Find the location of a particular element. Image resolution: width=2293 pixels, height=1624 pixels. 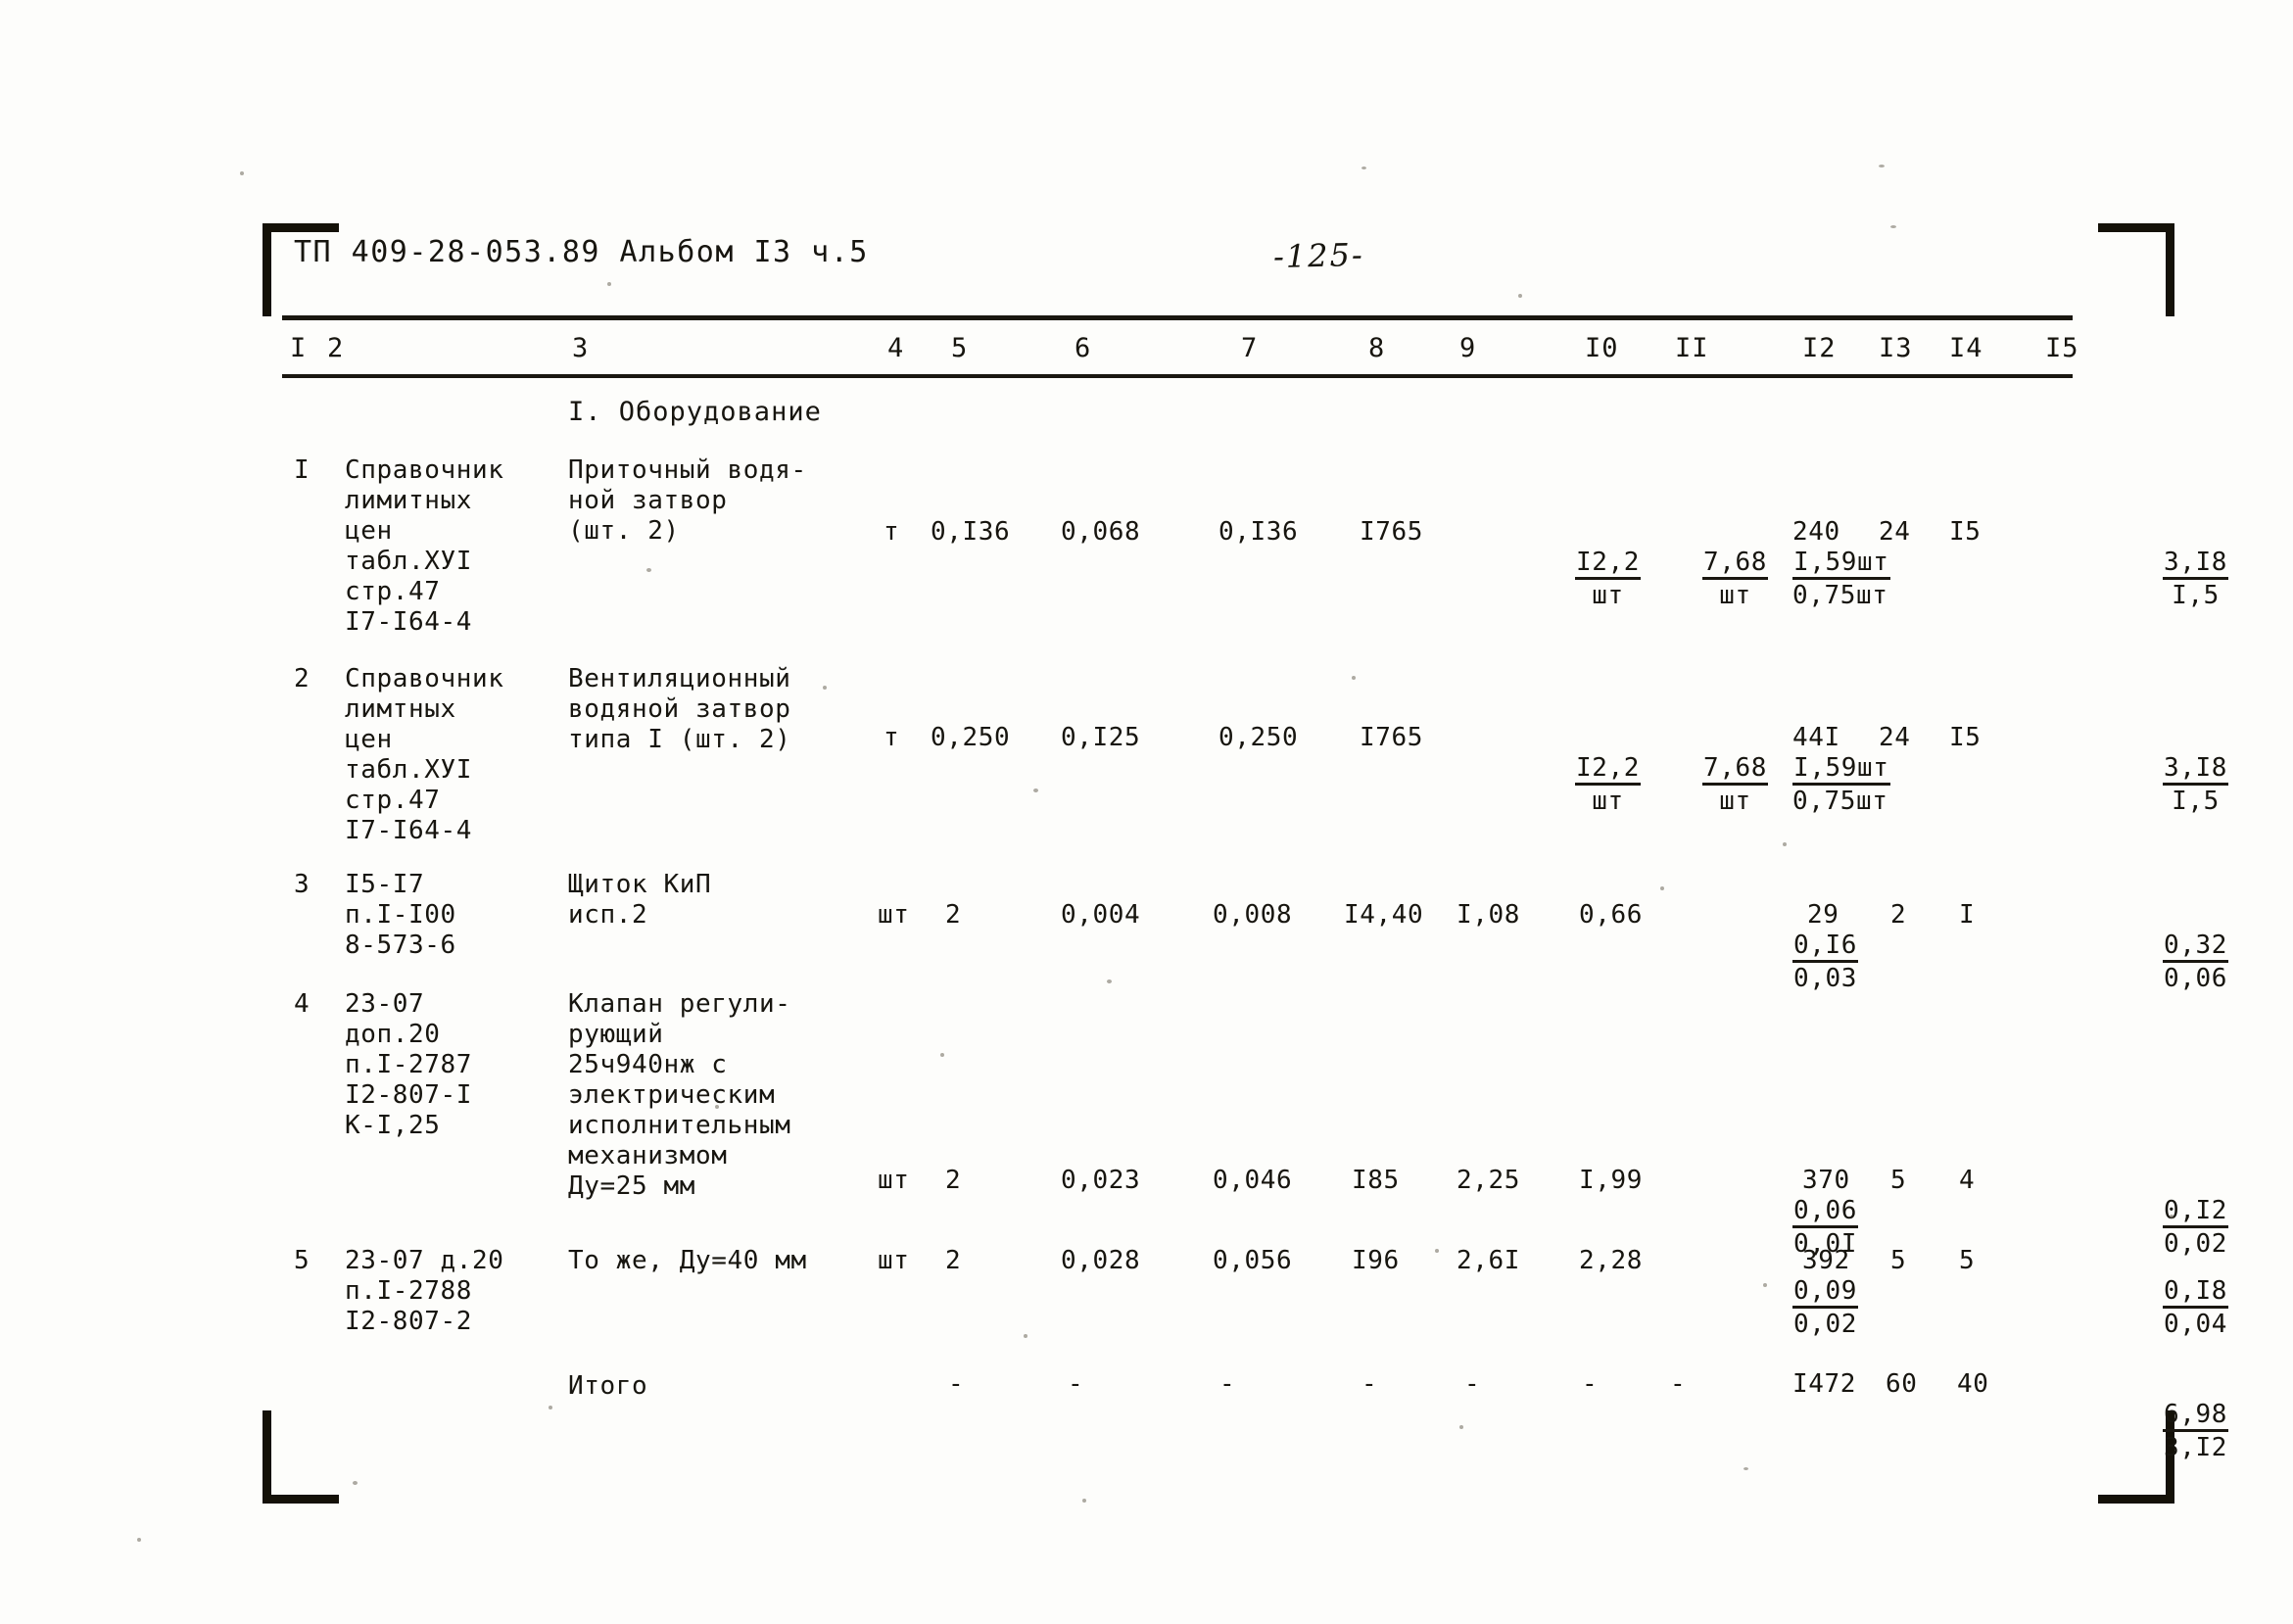

totals-col15-numerator: 6,98 is located at coordinates (2196, 1416).